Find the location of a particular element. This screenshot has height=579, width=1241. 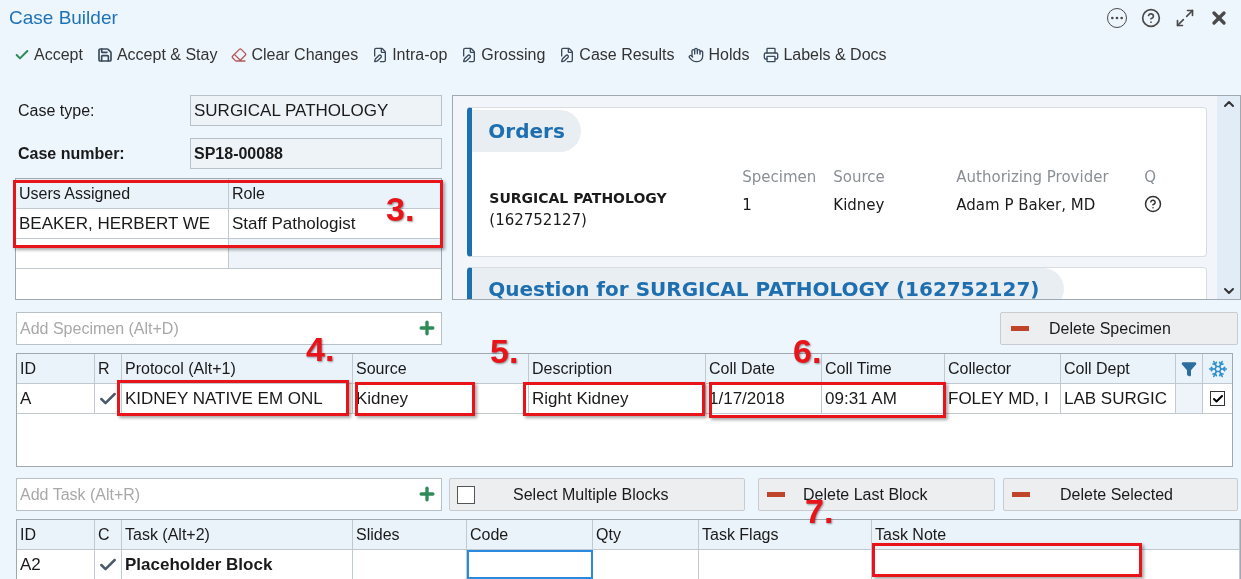

close-icon is located at coordinates (1219, 18).